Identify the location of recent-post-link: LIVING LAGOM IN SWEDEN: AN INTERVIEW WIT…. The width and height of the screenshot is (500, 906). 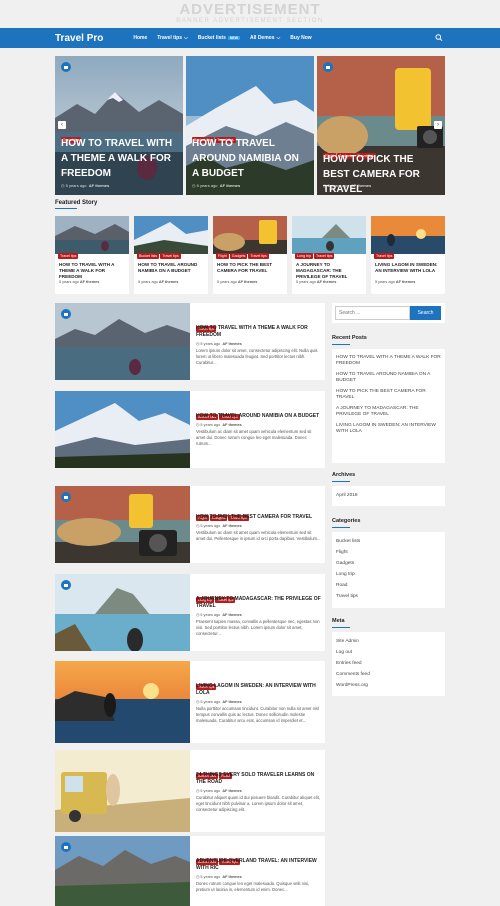
(388, 429).